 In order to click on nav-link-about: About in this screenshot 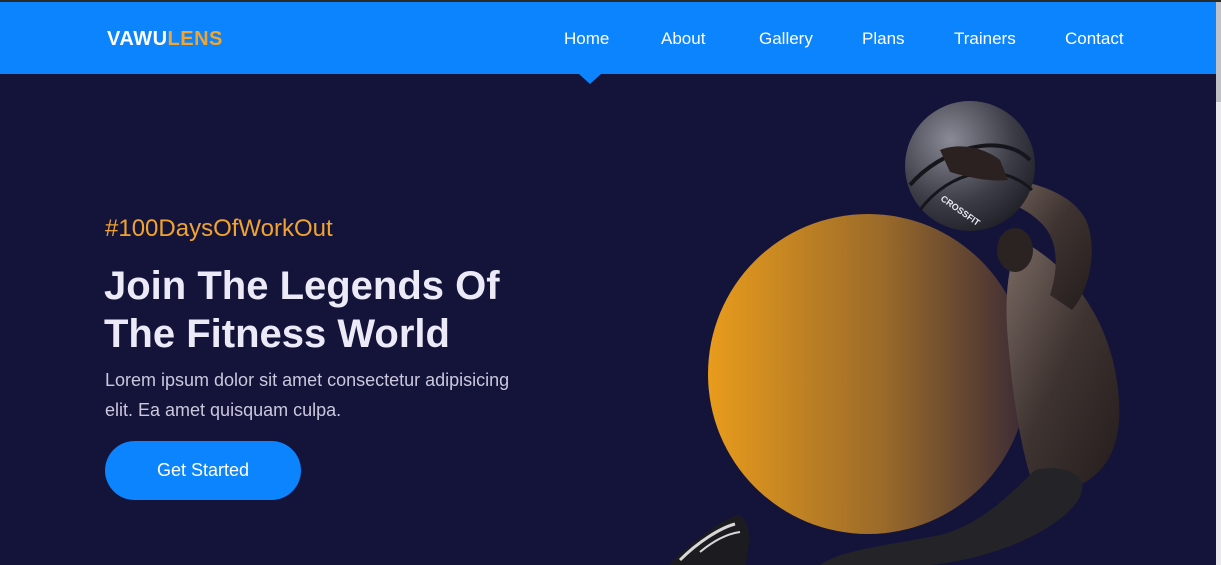, I will do `click(683, 39)`.